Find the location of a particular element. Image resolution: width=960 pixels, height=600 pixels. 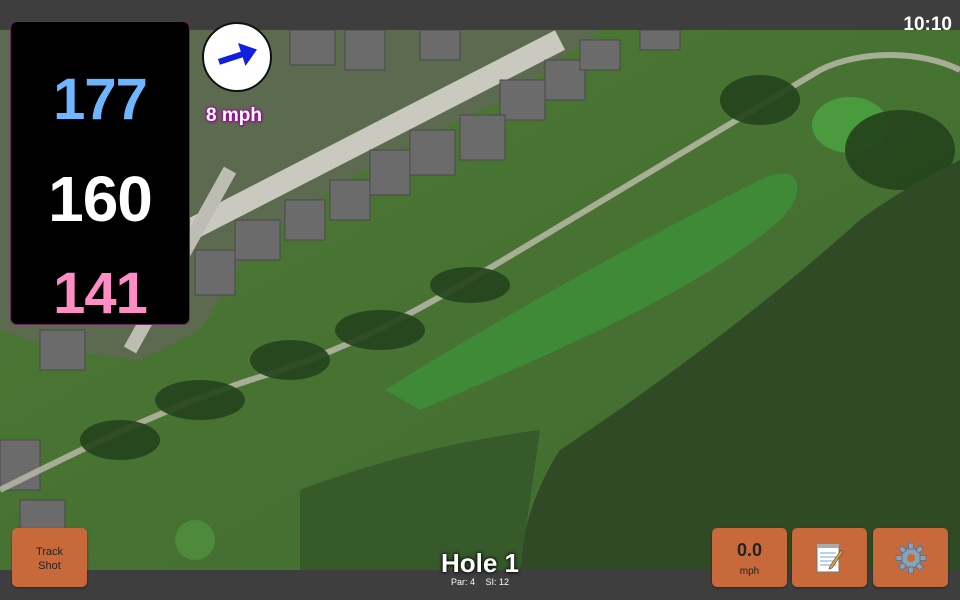

hole-par: Par: 4 is located at coordinates (462, 582).